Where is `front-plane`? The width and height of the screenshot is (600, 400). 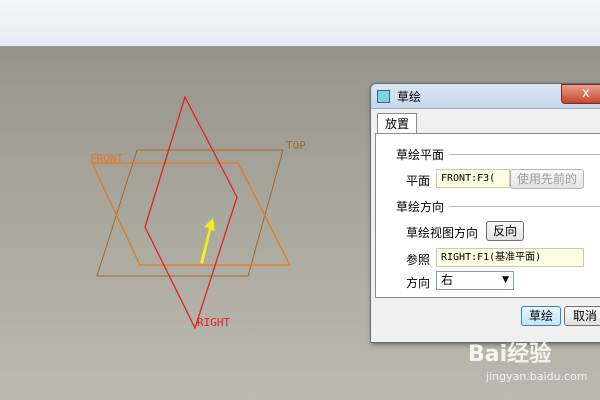
front-plane is located at coordinates (191, 214).